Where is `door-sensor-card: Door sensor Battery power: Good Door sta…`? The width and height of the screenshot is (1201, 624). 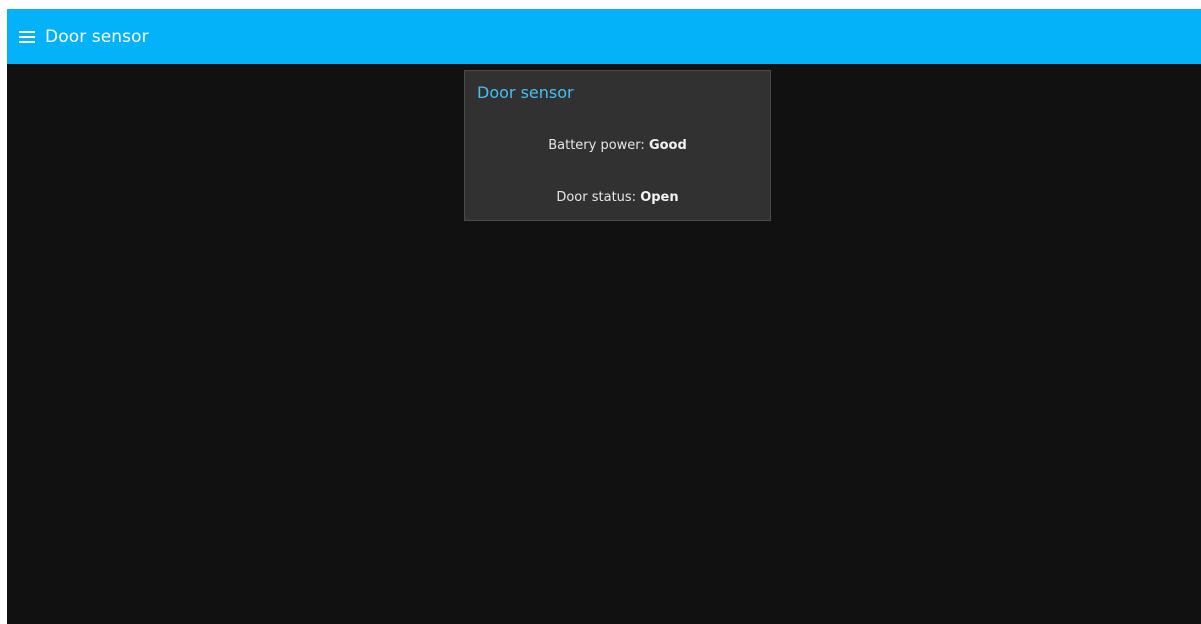
door-sensor-card: Door sensor Battery power: Good Door sta… is located at coordinates (617, 145).